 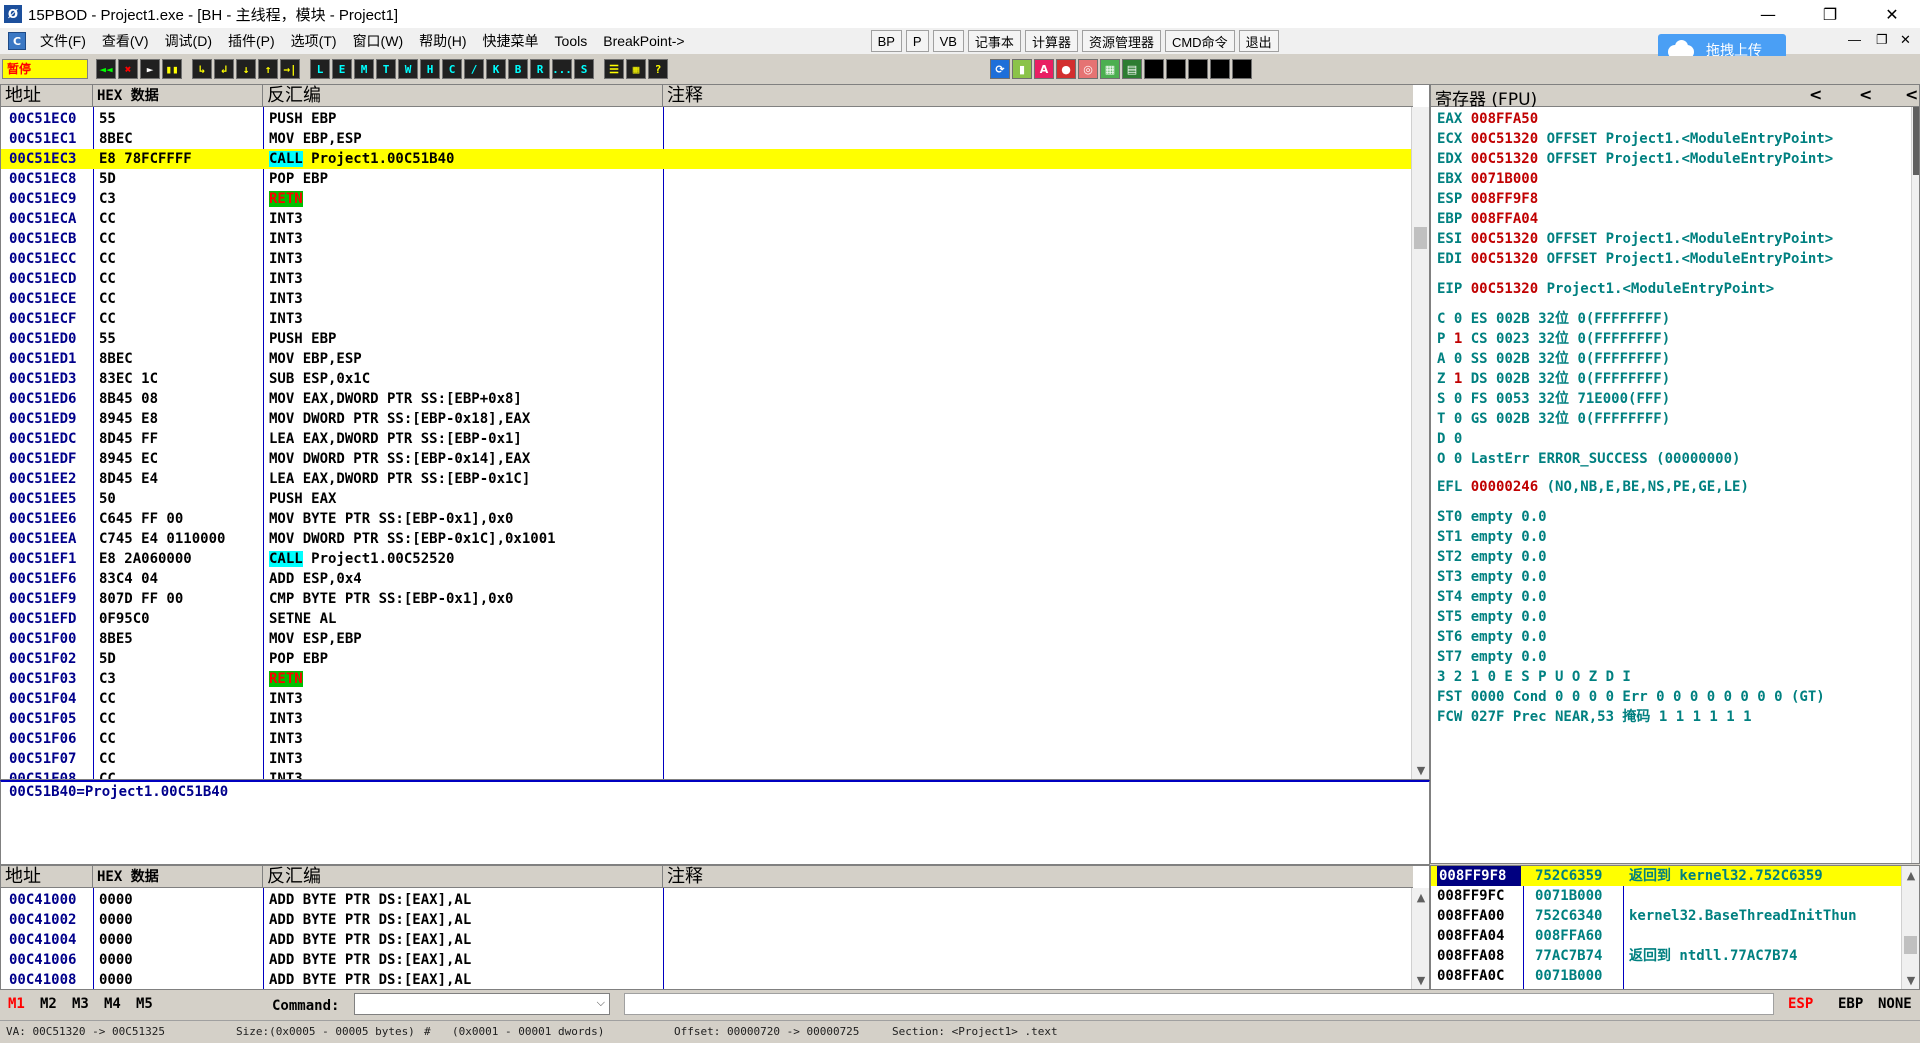 I want to click on help-button: ?, so click(x=658, y=69).